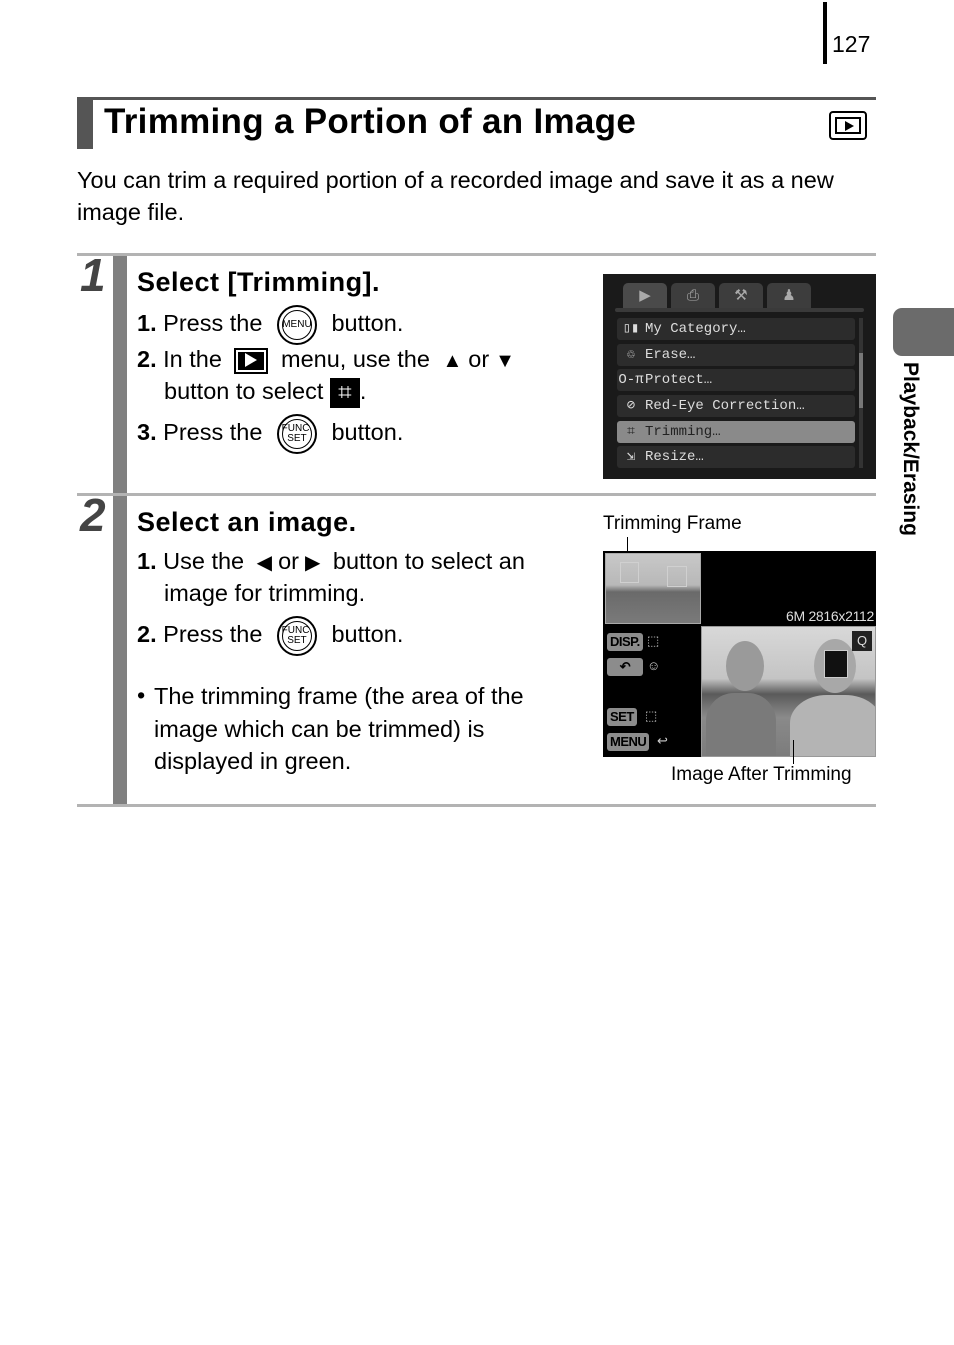  I want to click on step-number: 2, so click(93, 515).